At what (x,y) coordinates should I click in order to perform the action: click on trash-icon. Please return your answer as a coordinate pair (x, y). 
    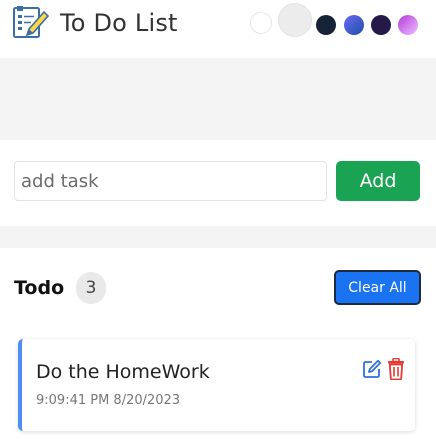
    Looking at the image, I should click on (396, 369).